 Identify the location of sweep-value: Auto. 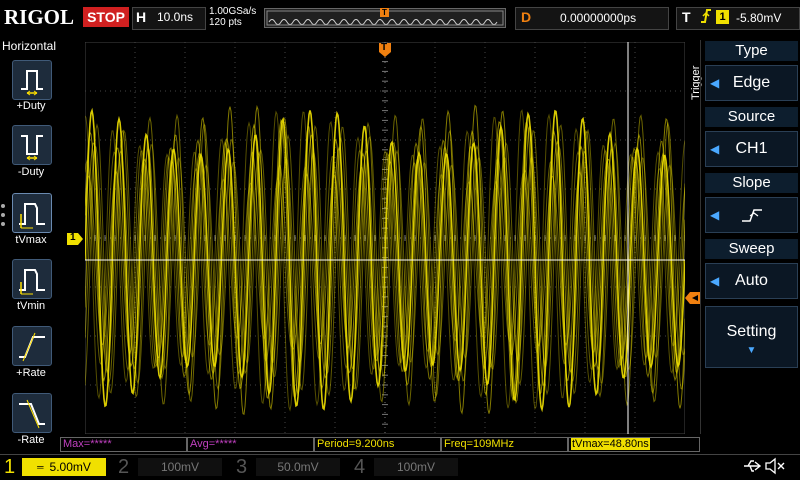
(751, 280).